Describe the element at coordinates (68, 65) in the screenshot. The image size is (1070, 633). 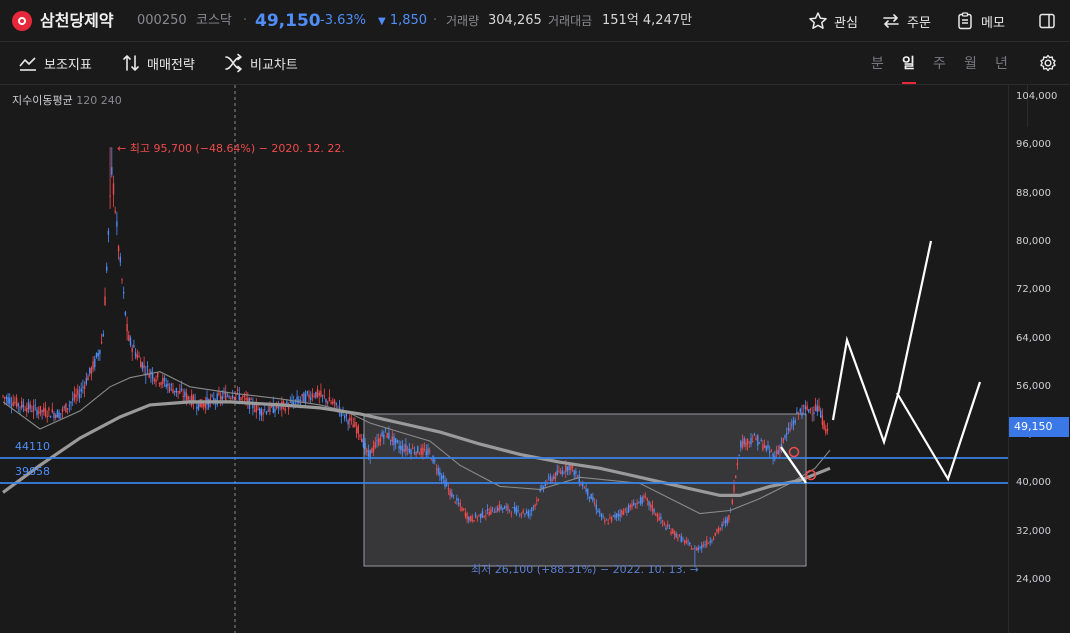
I see `indicator-label: 보조지표` at that location.